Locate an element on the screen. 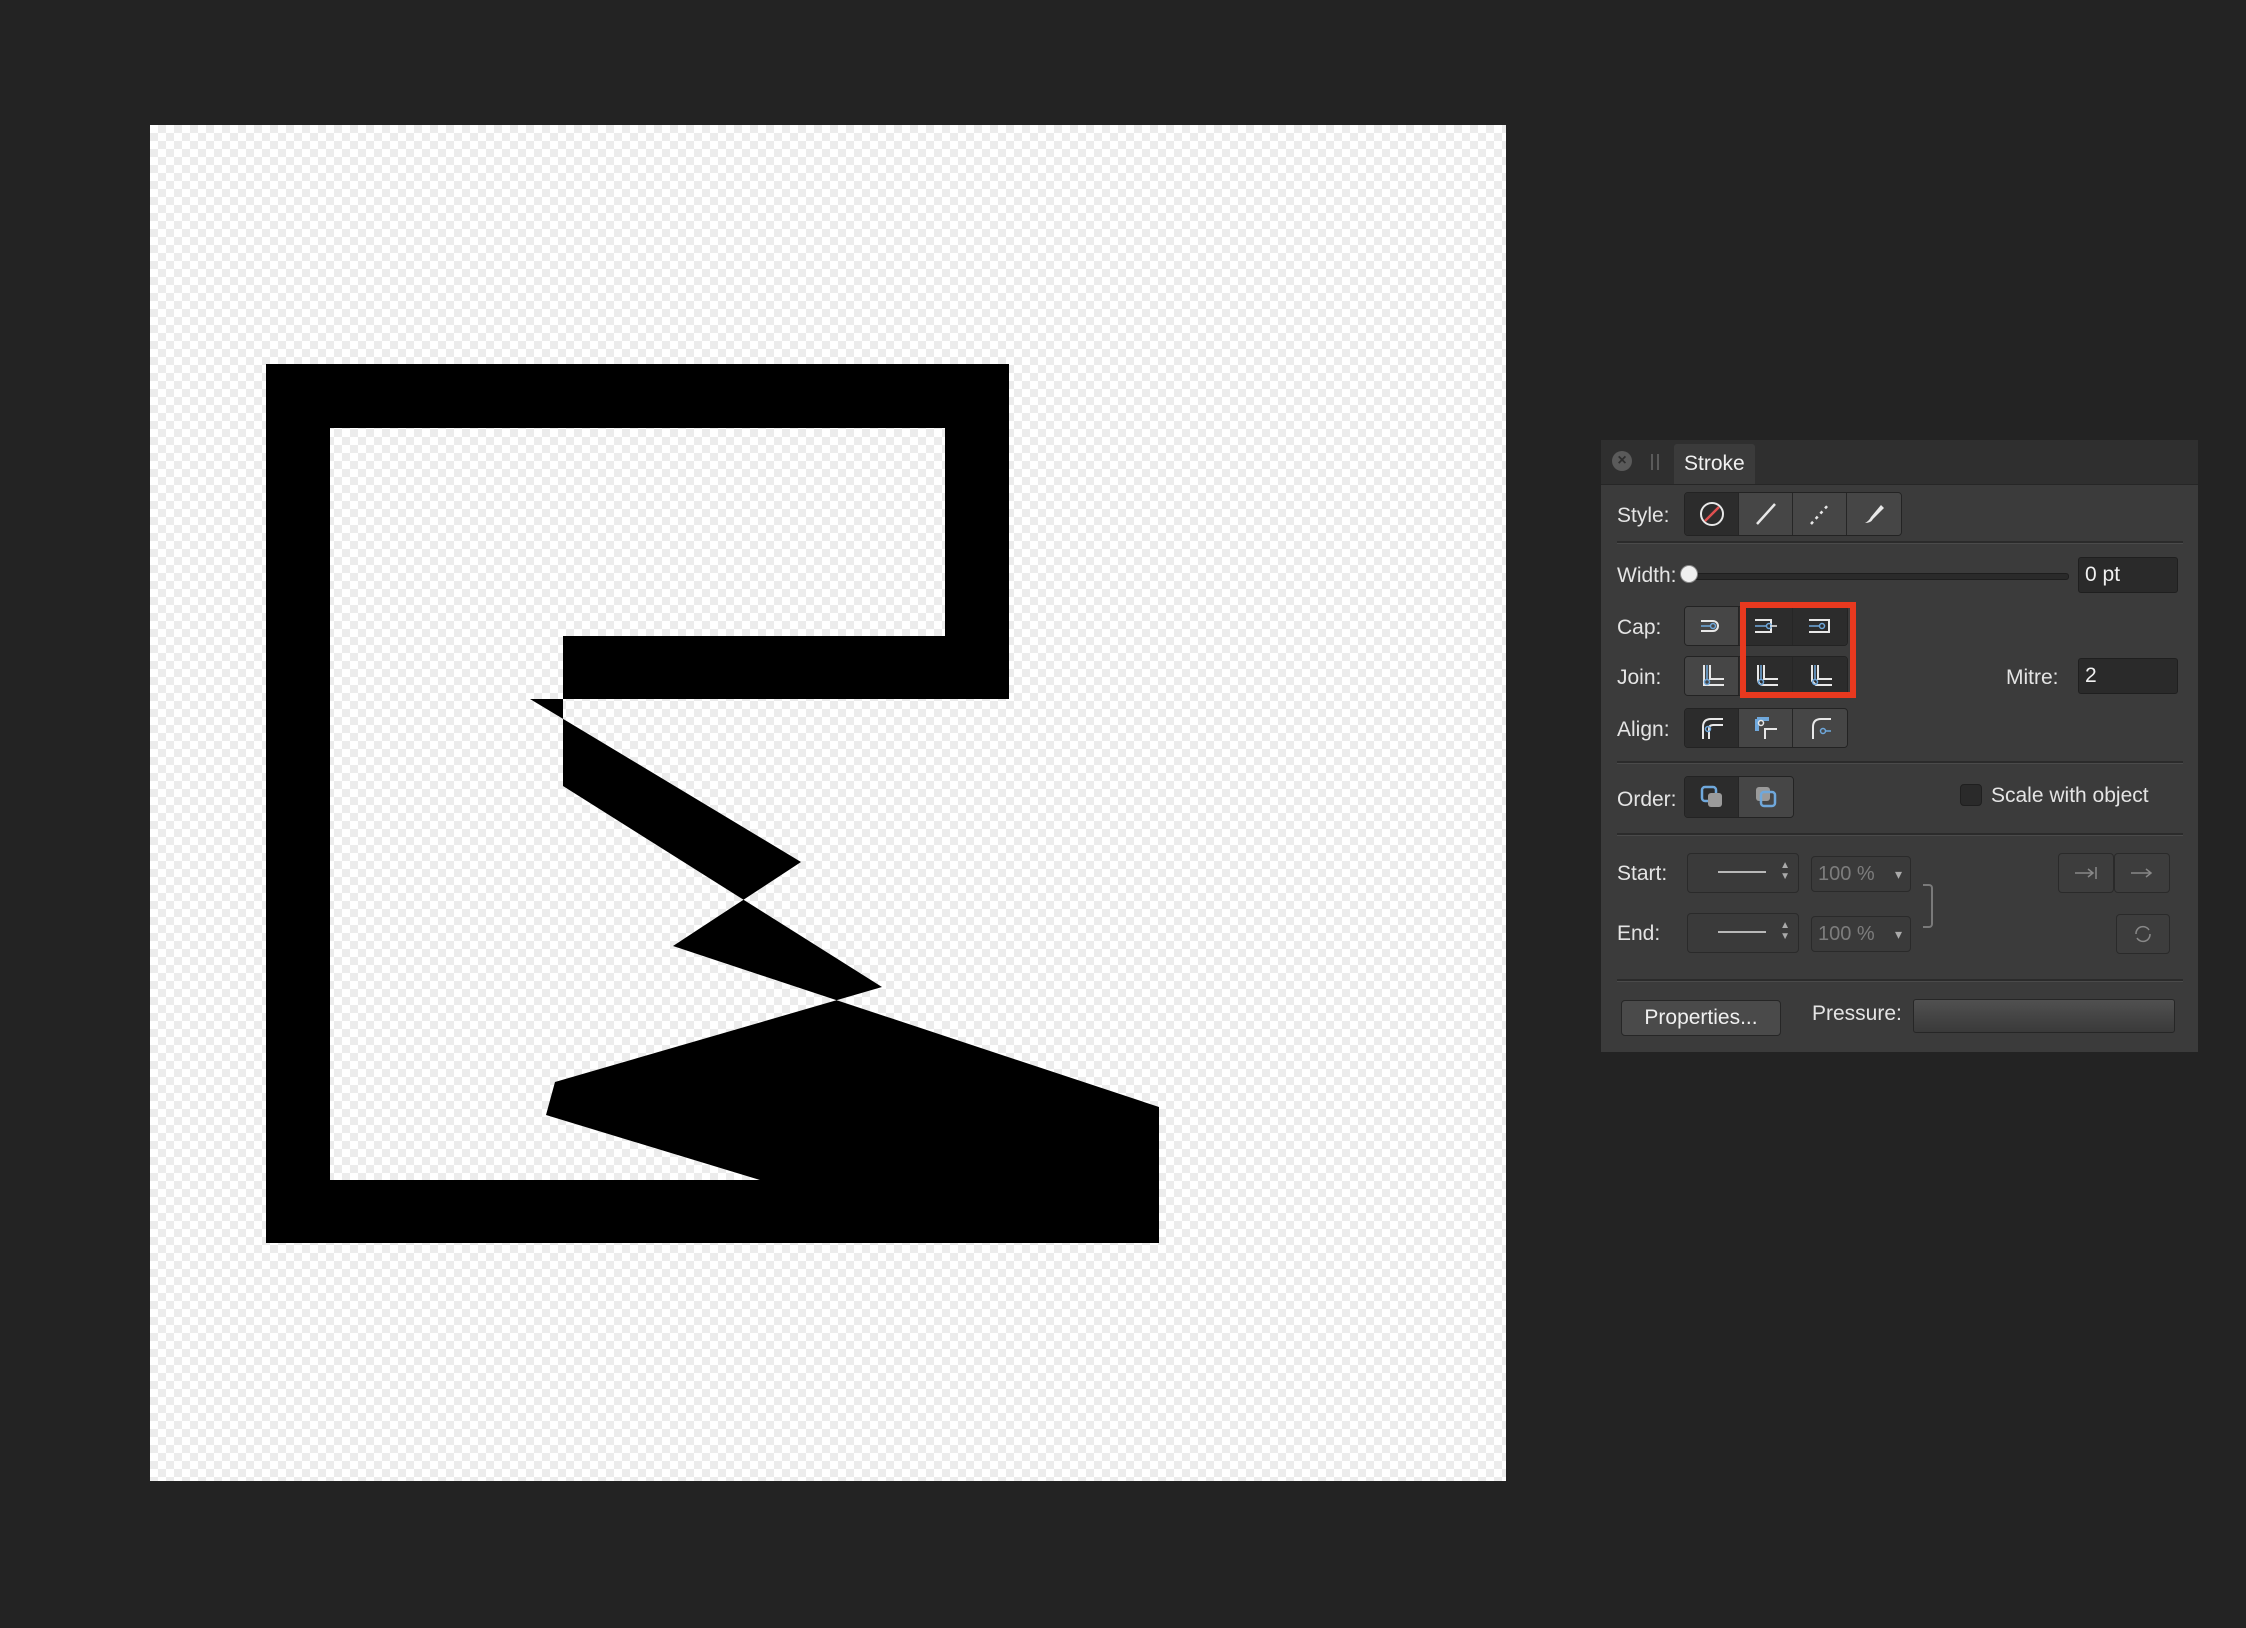 This screenshot has width=2246, height=1628. arrow-right-icon is located at coordinates (2142, 873).